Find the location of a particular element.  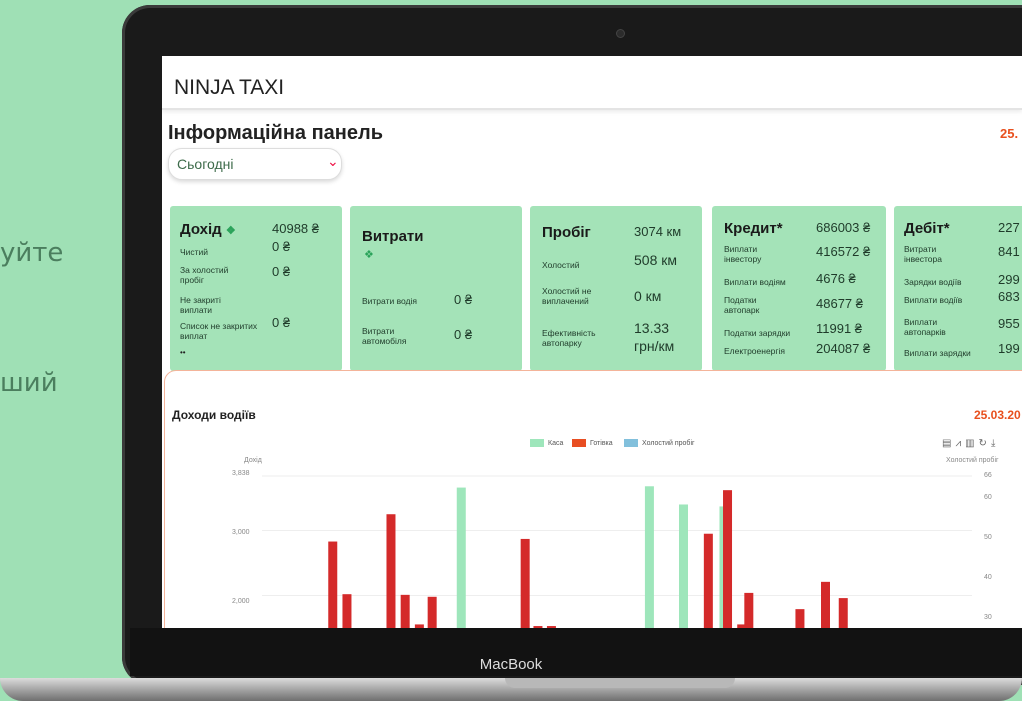

camera-icon is located at coordinates (620, 33).